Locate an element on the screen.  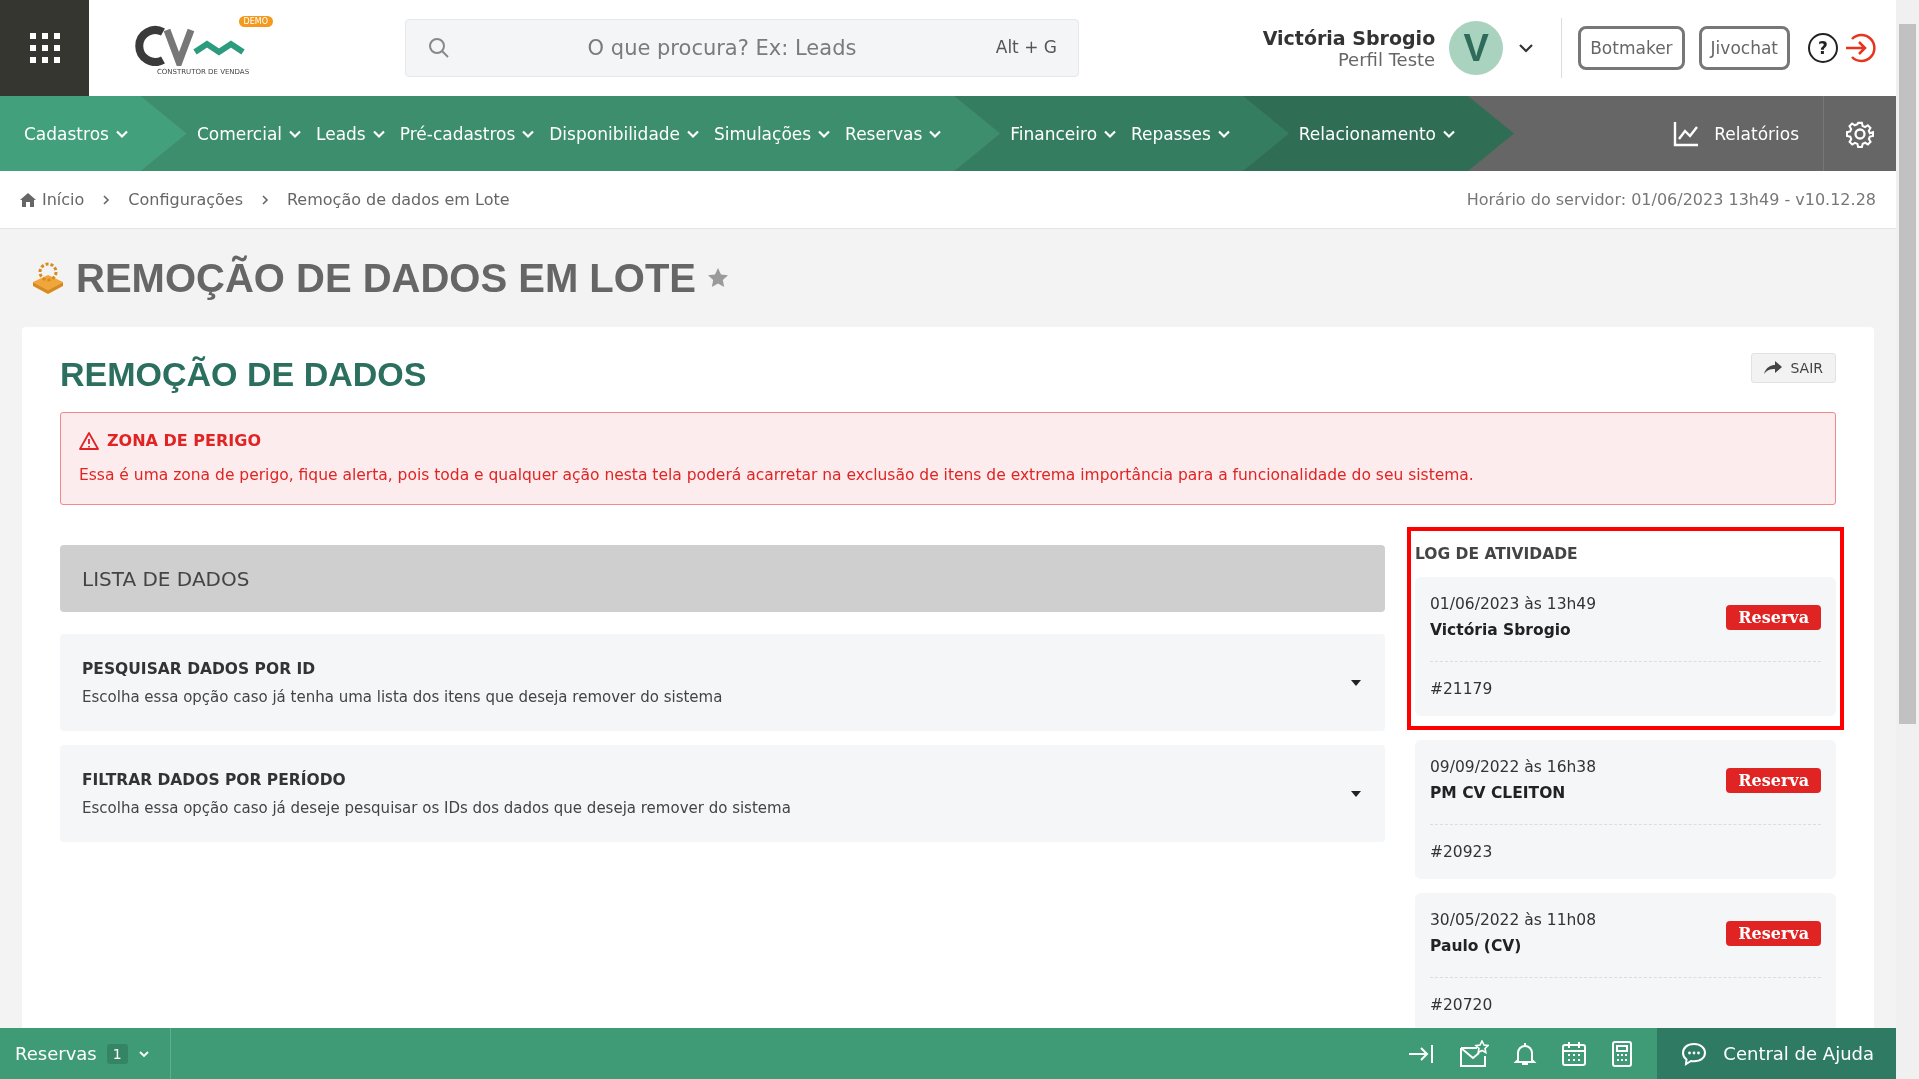
help-button: ? is located at coordinates (1823, 48).